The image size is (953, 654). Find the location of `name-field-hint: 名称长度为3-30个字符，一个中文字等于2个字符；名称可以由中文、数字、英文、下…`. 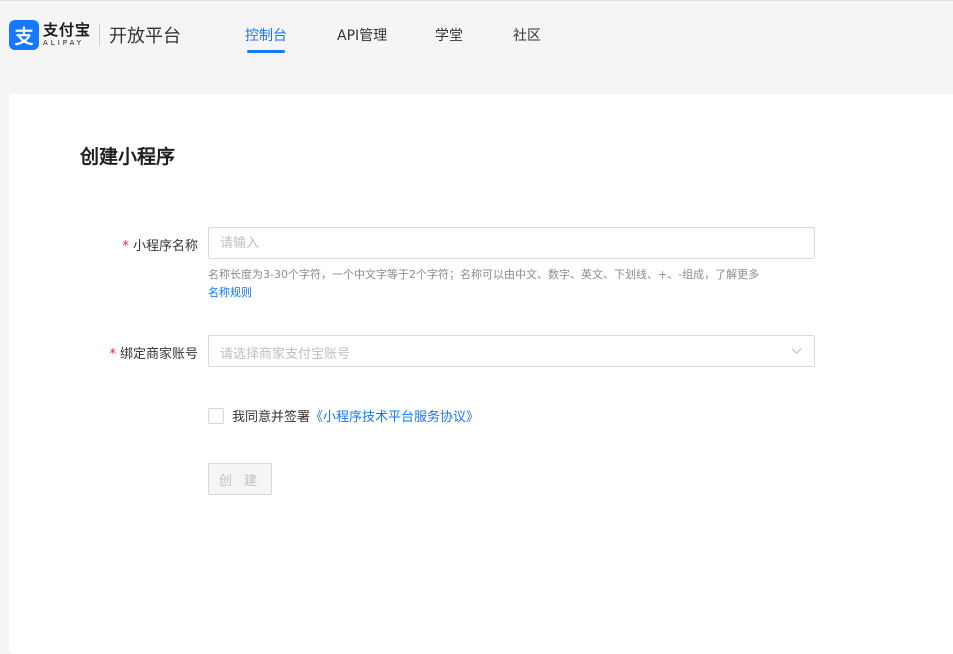

name-field-hint: 名称长度为3-30个字符，一个中文字等于2个字符；名称可以由中文、数字、英文、下… is located at coordinates (513, 284).